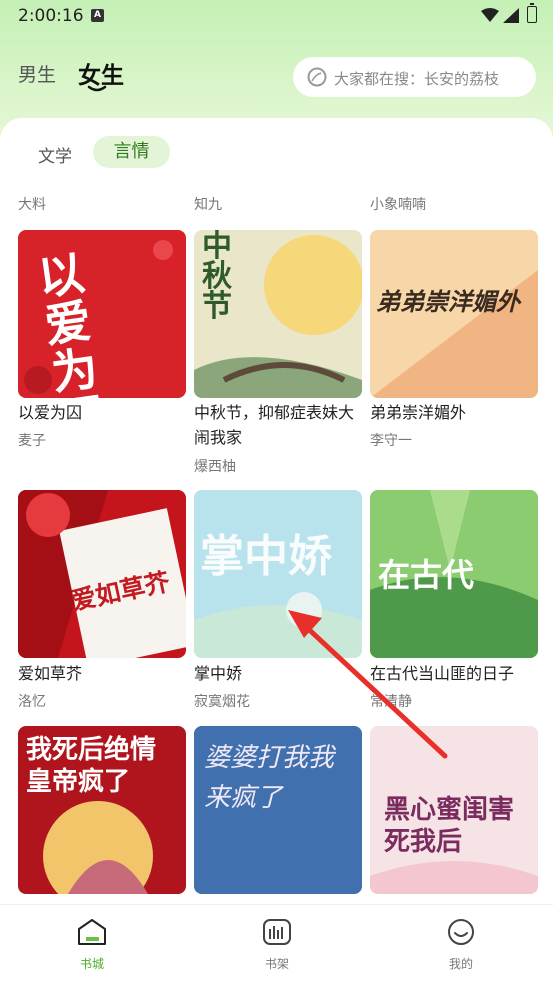 This screenshot has height=985, width=553. What do you see at coordinates (217, 277) in the screenshot?
I see `cover-title-2: 中秋节` at bounding box center [217, 277].